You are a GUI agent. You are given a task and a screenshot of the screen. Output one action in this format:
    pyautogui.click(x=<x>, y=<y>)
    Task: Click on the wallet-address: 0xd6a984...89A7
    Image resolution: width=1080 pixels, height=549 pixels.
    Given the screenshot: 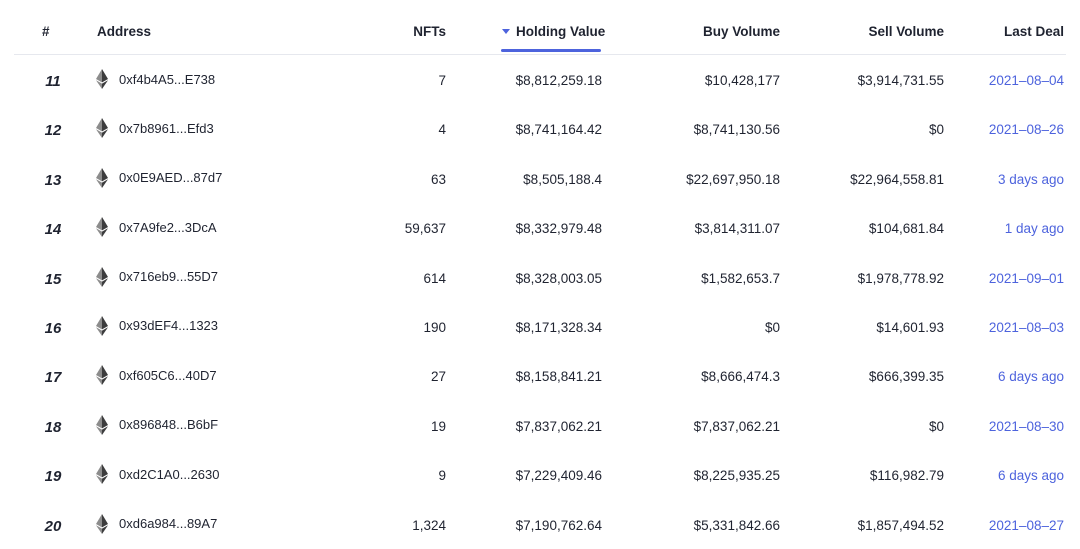 What is the action you would take?
    pyautogui.click(x=168, y=523)
    